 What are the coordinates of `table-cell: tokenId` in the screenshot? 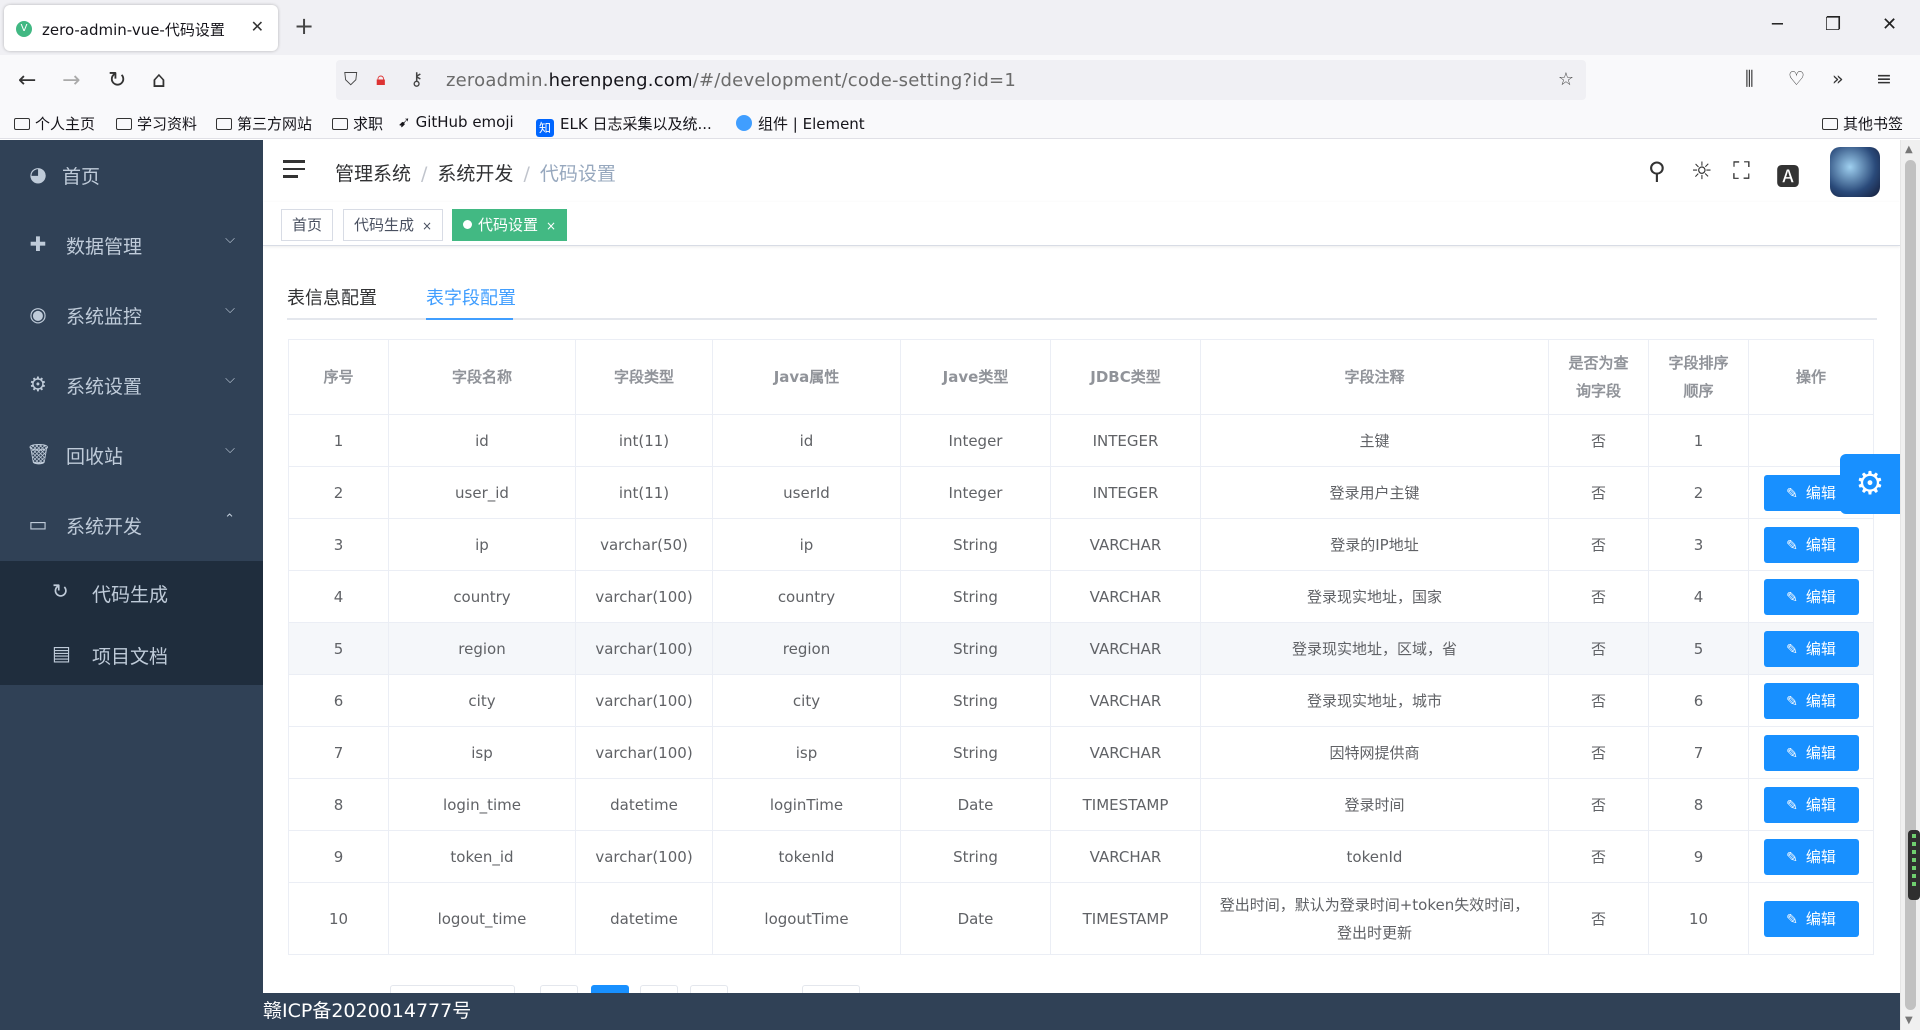 It's located at (806, 856).